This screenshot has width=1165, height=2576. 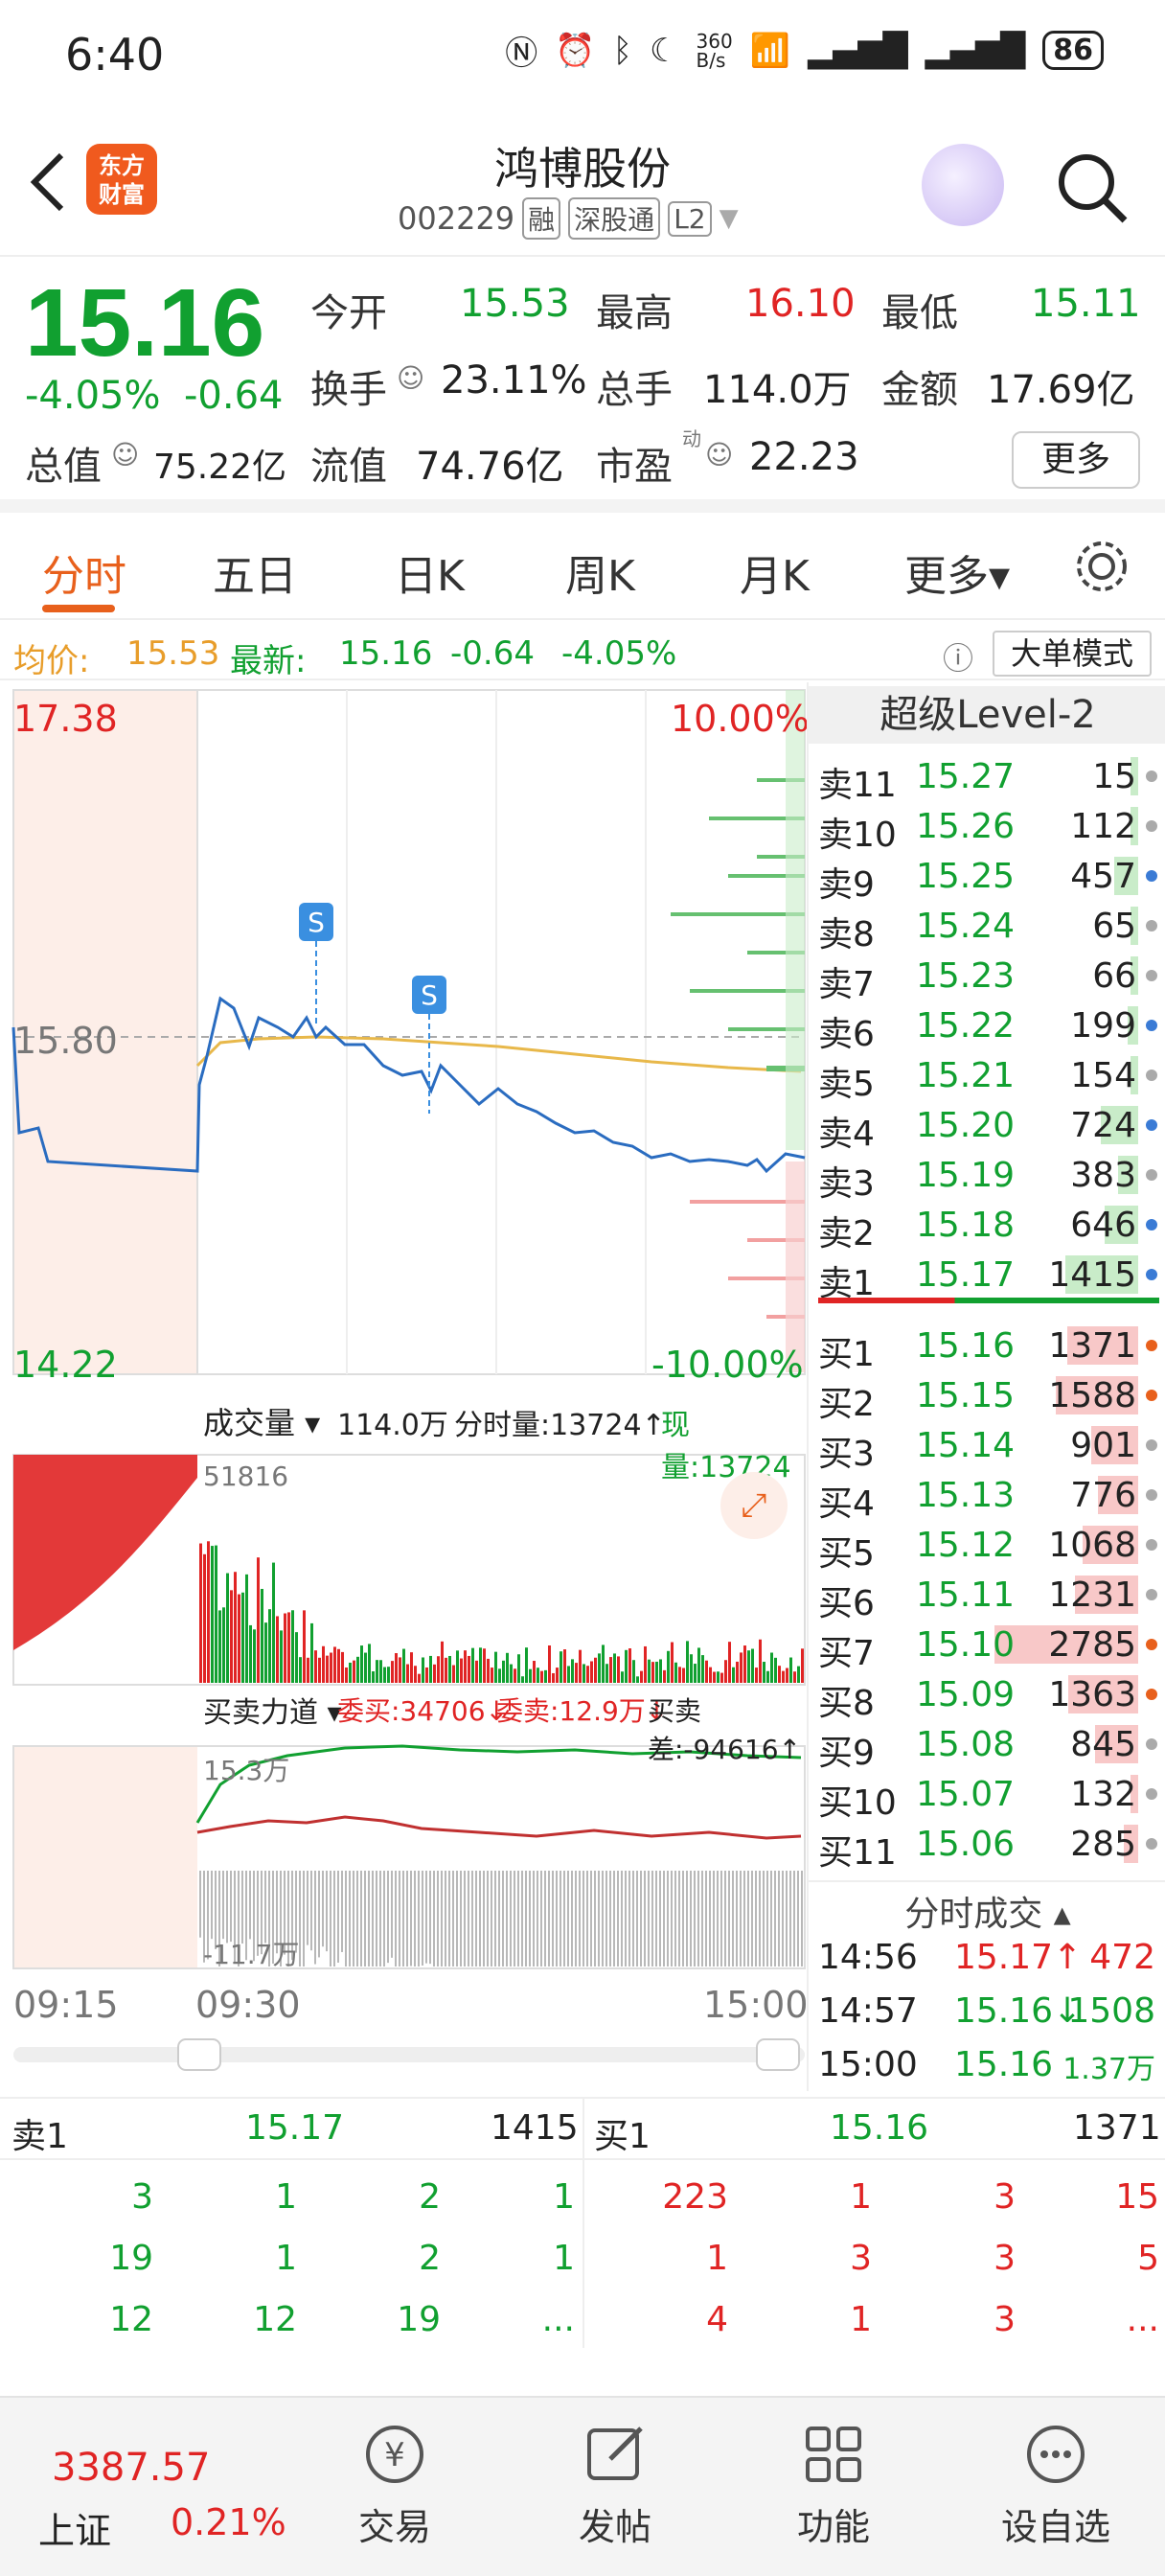 I want to click on buy-level-row: 买3 15.14 901, so click(x=987, y=1447).